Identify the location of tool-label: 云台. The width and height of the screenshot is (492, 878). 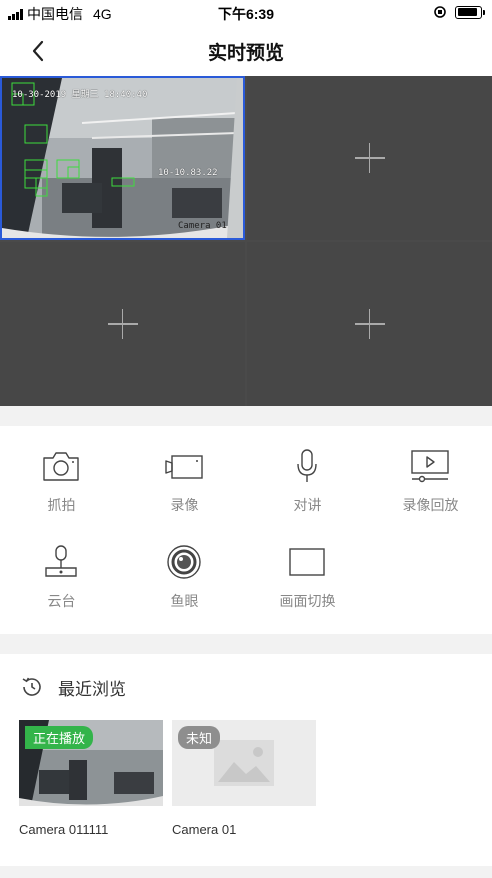
(61, 601).